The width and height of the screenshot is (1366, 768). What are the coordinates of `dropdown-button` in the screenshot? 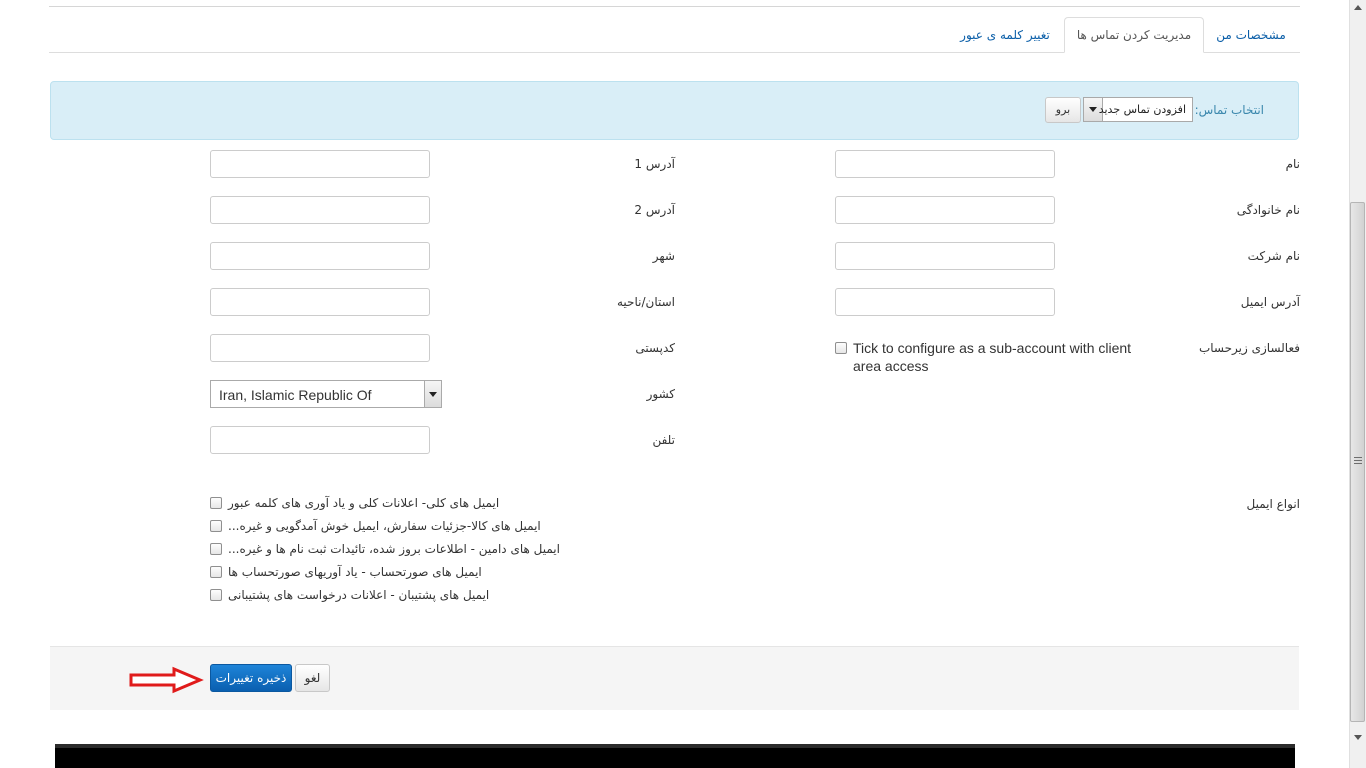 It's located at (432, 394).